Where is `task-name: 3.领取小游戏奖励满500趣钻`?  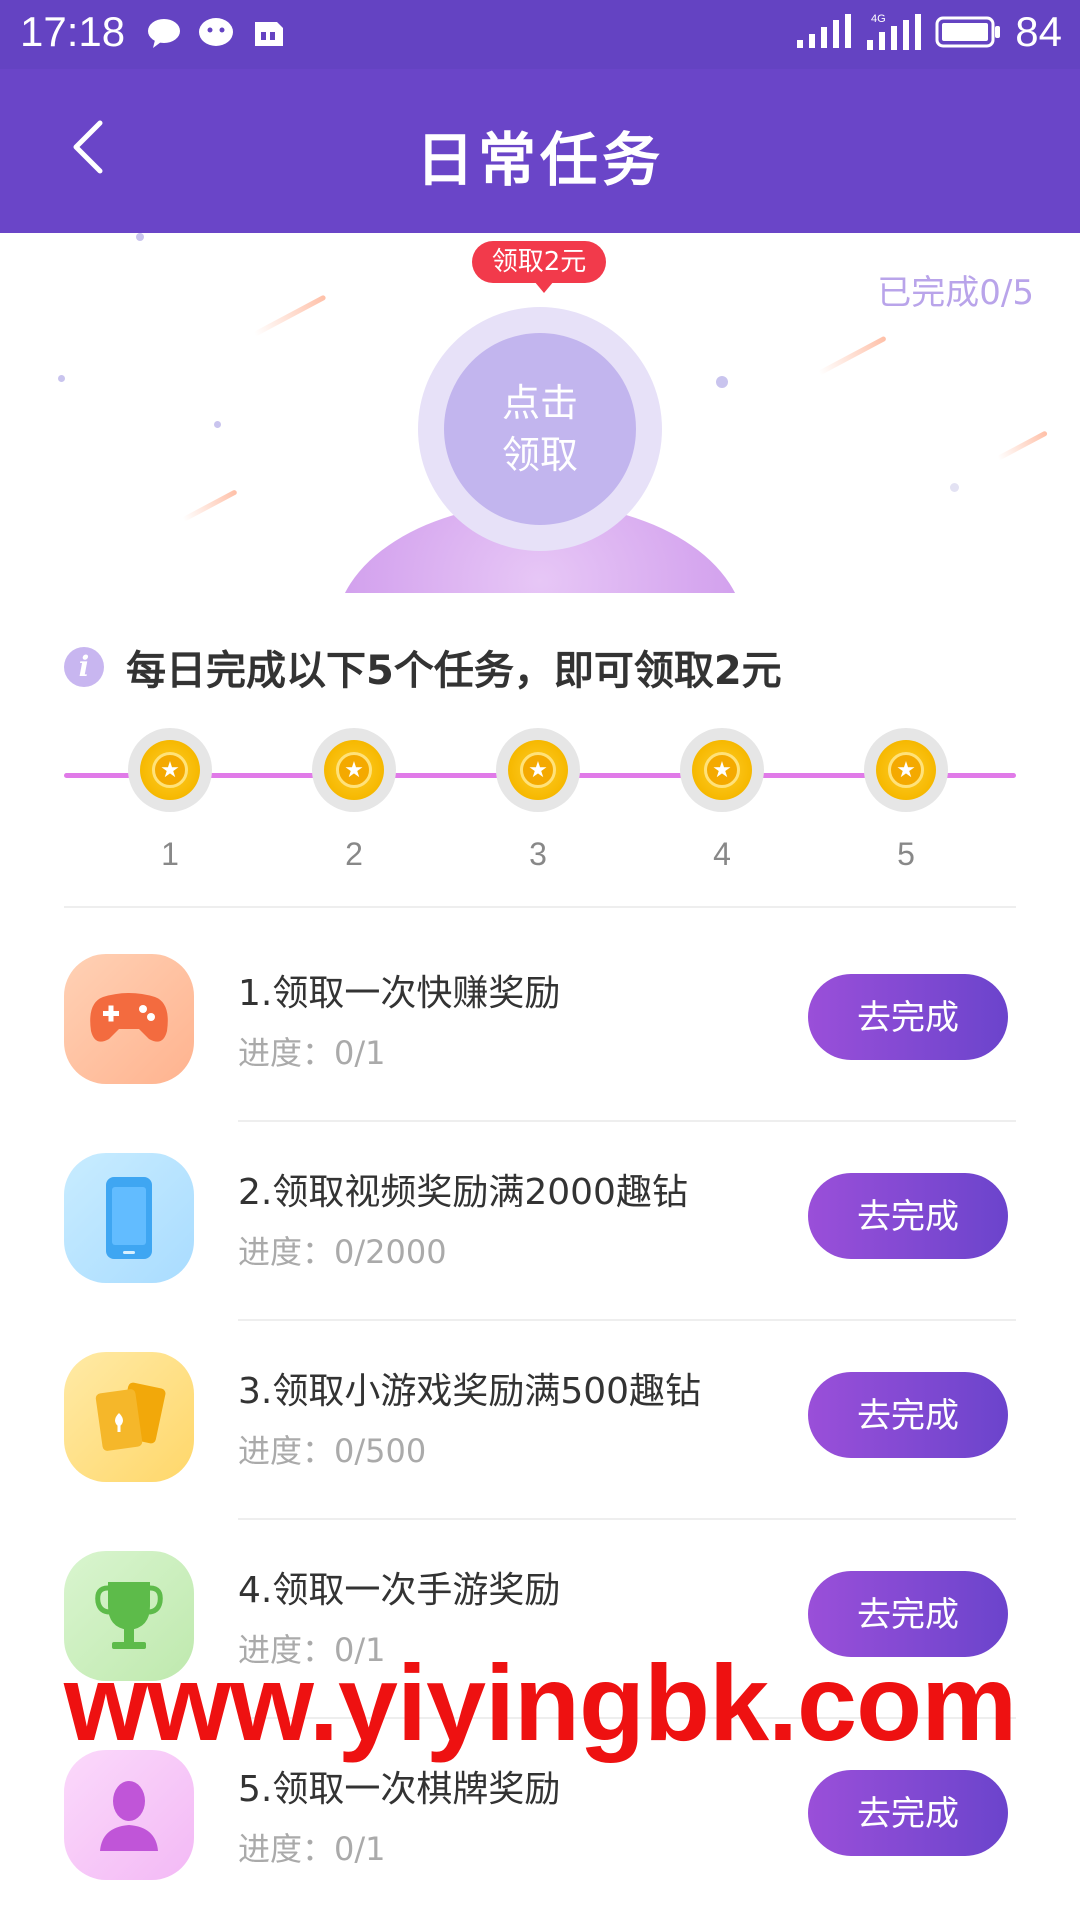 task-name: 3.领取小游戏奖励满500趣钻 is located at coordinates (470, 1391).